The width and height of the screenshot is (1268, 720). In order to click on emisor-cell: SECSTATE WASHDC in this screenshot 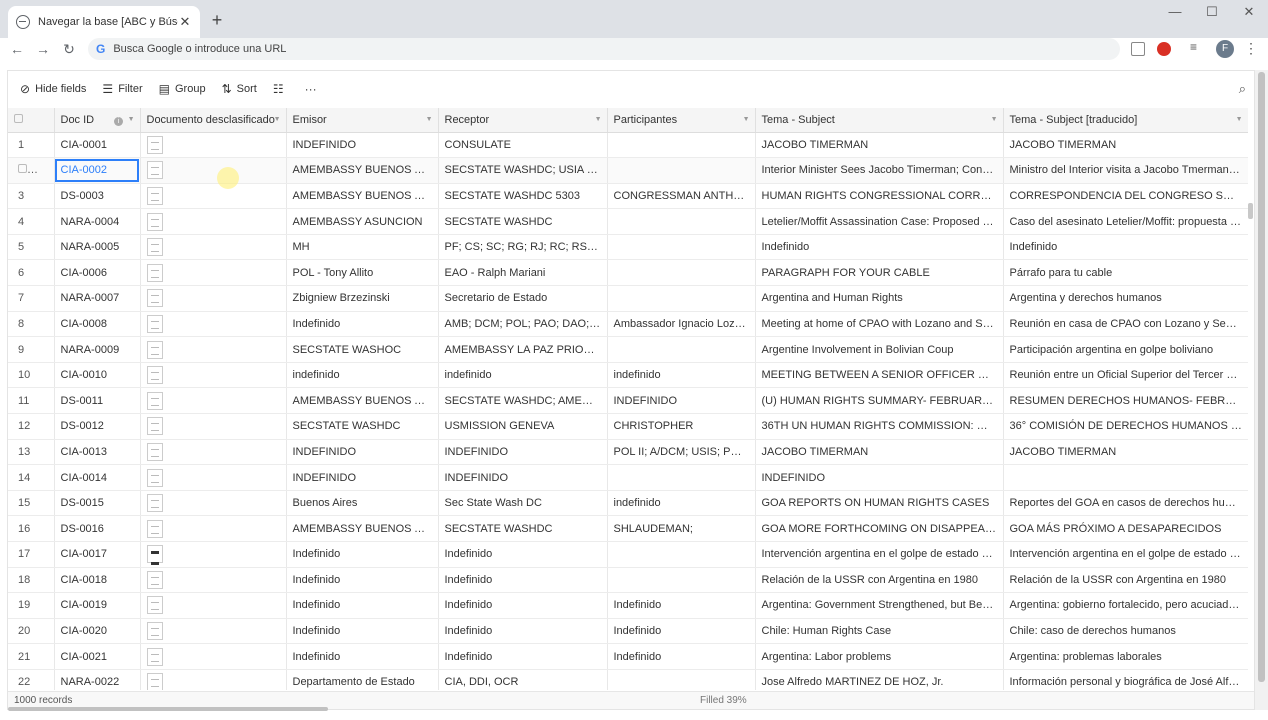, I will do `click(362, 426)`.